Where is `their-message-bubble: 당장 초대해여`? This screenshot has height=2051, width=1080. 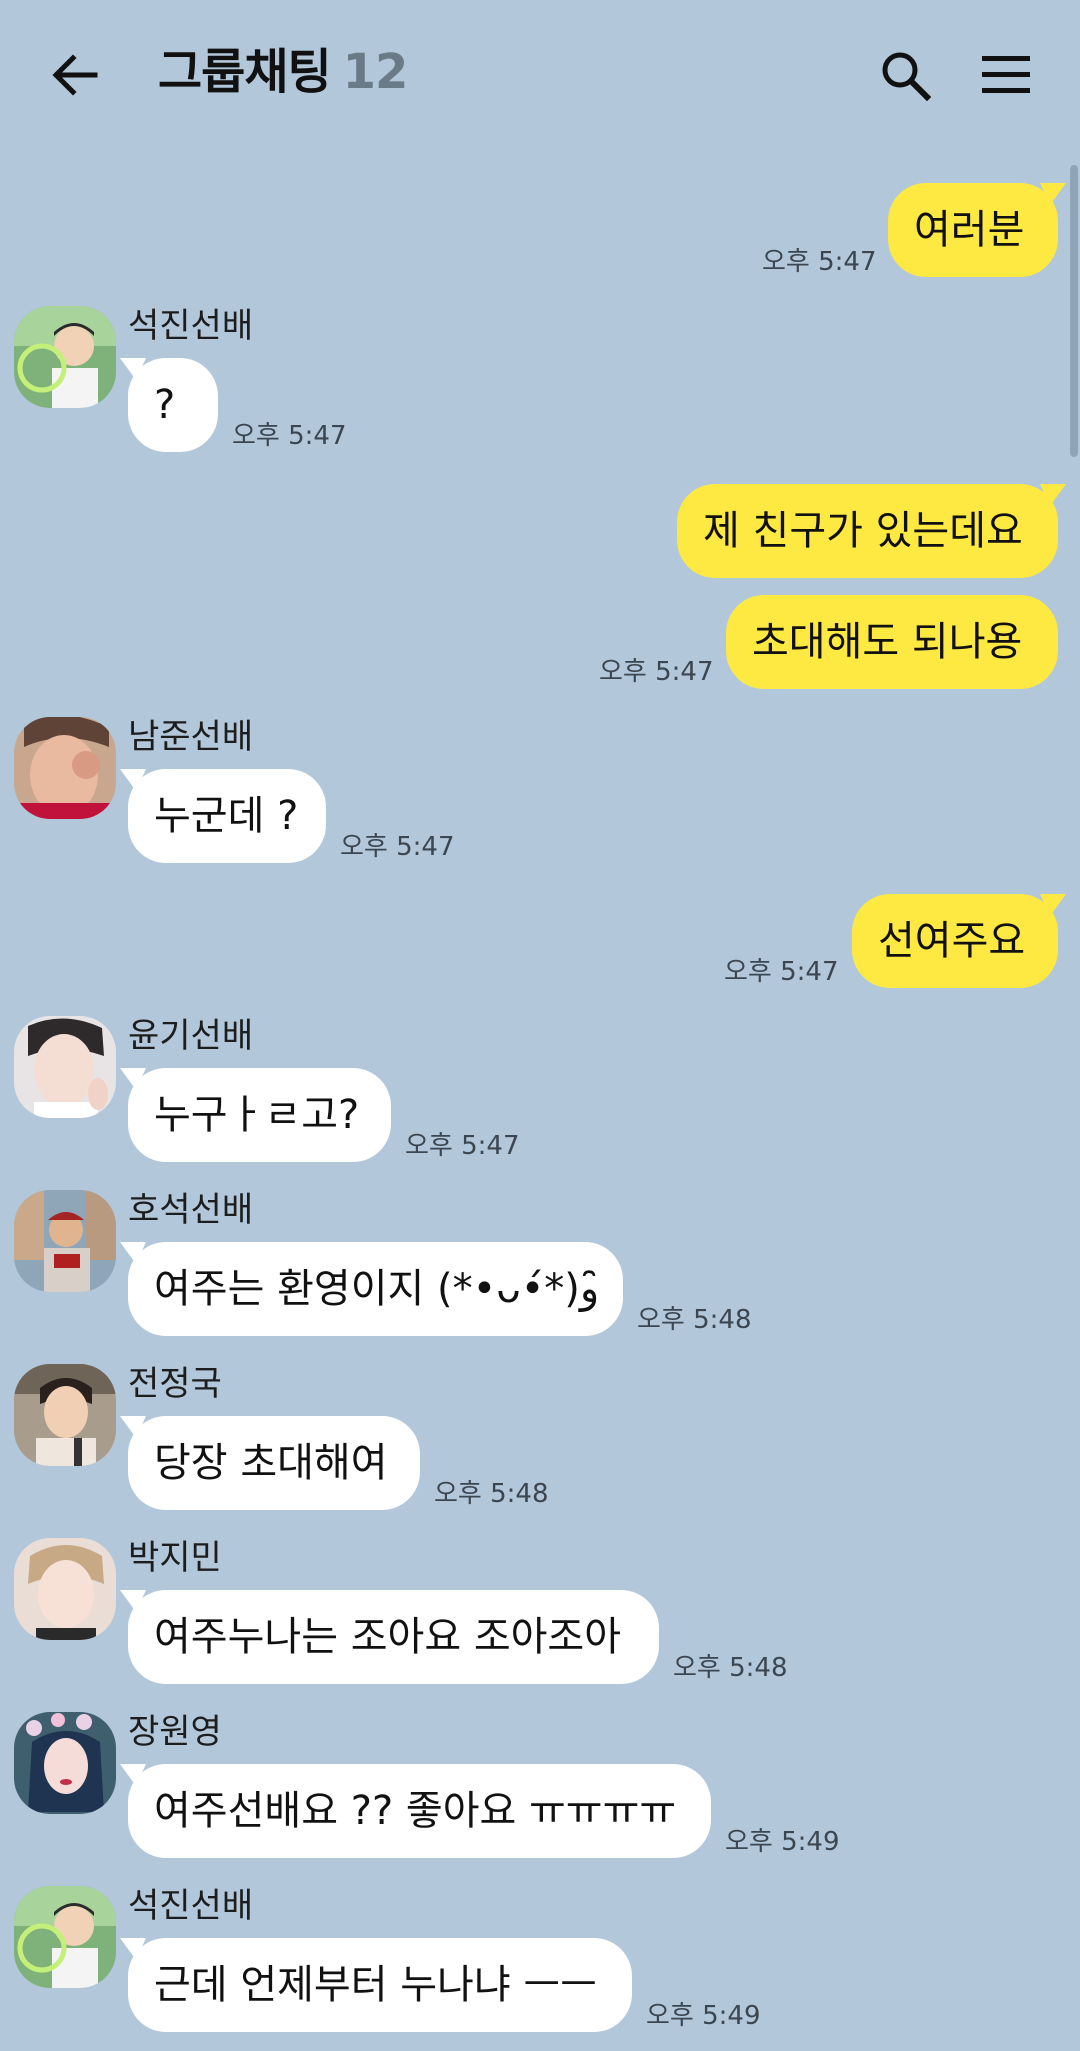 their-message-bubble: 당장 초대해여 is located at coordinates (274, 1463).